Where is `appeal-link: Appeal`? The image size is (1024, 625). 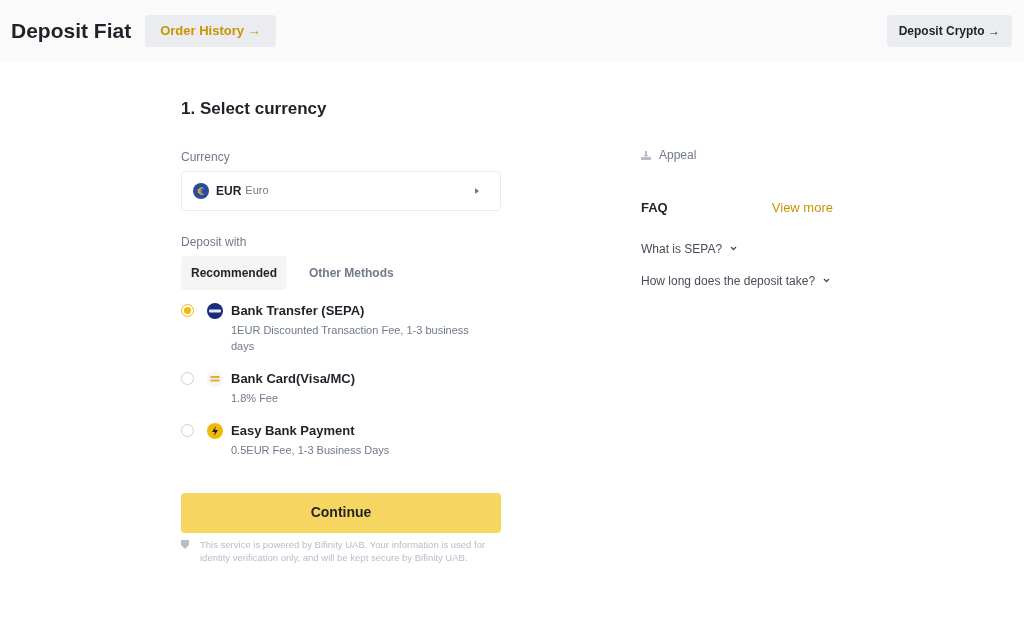 appeal-link: Appeal is located at coordinates (678, 155).